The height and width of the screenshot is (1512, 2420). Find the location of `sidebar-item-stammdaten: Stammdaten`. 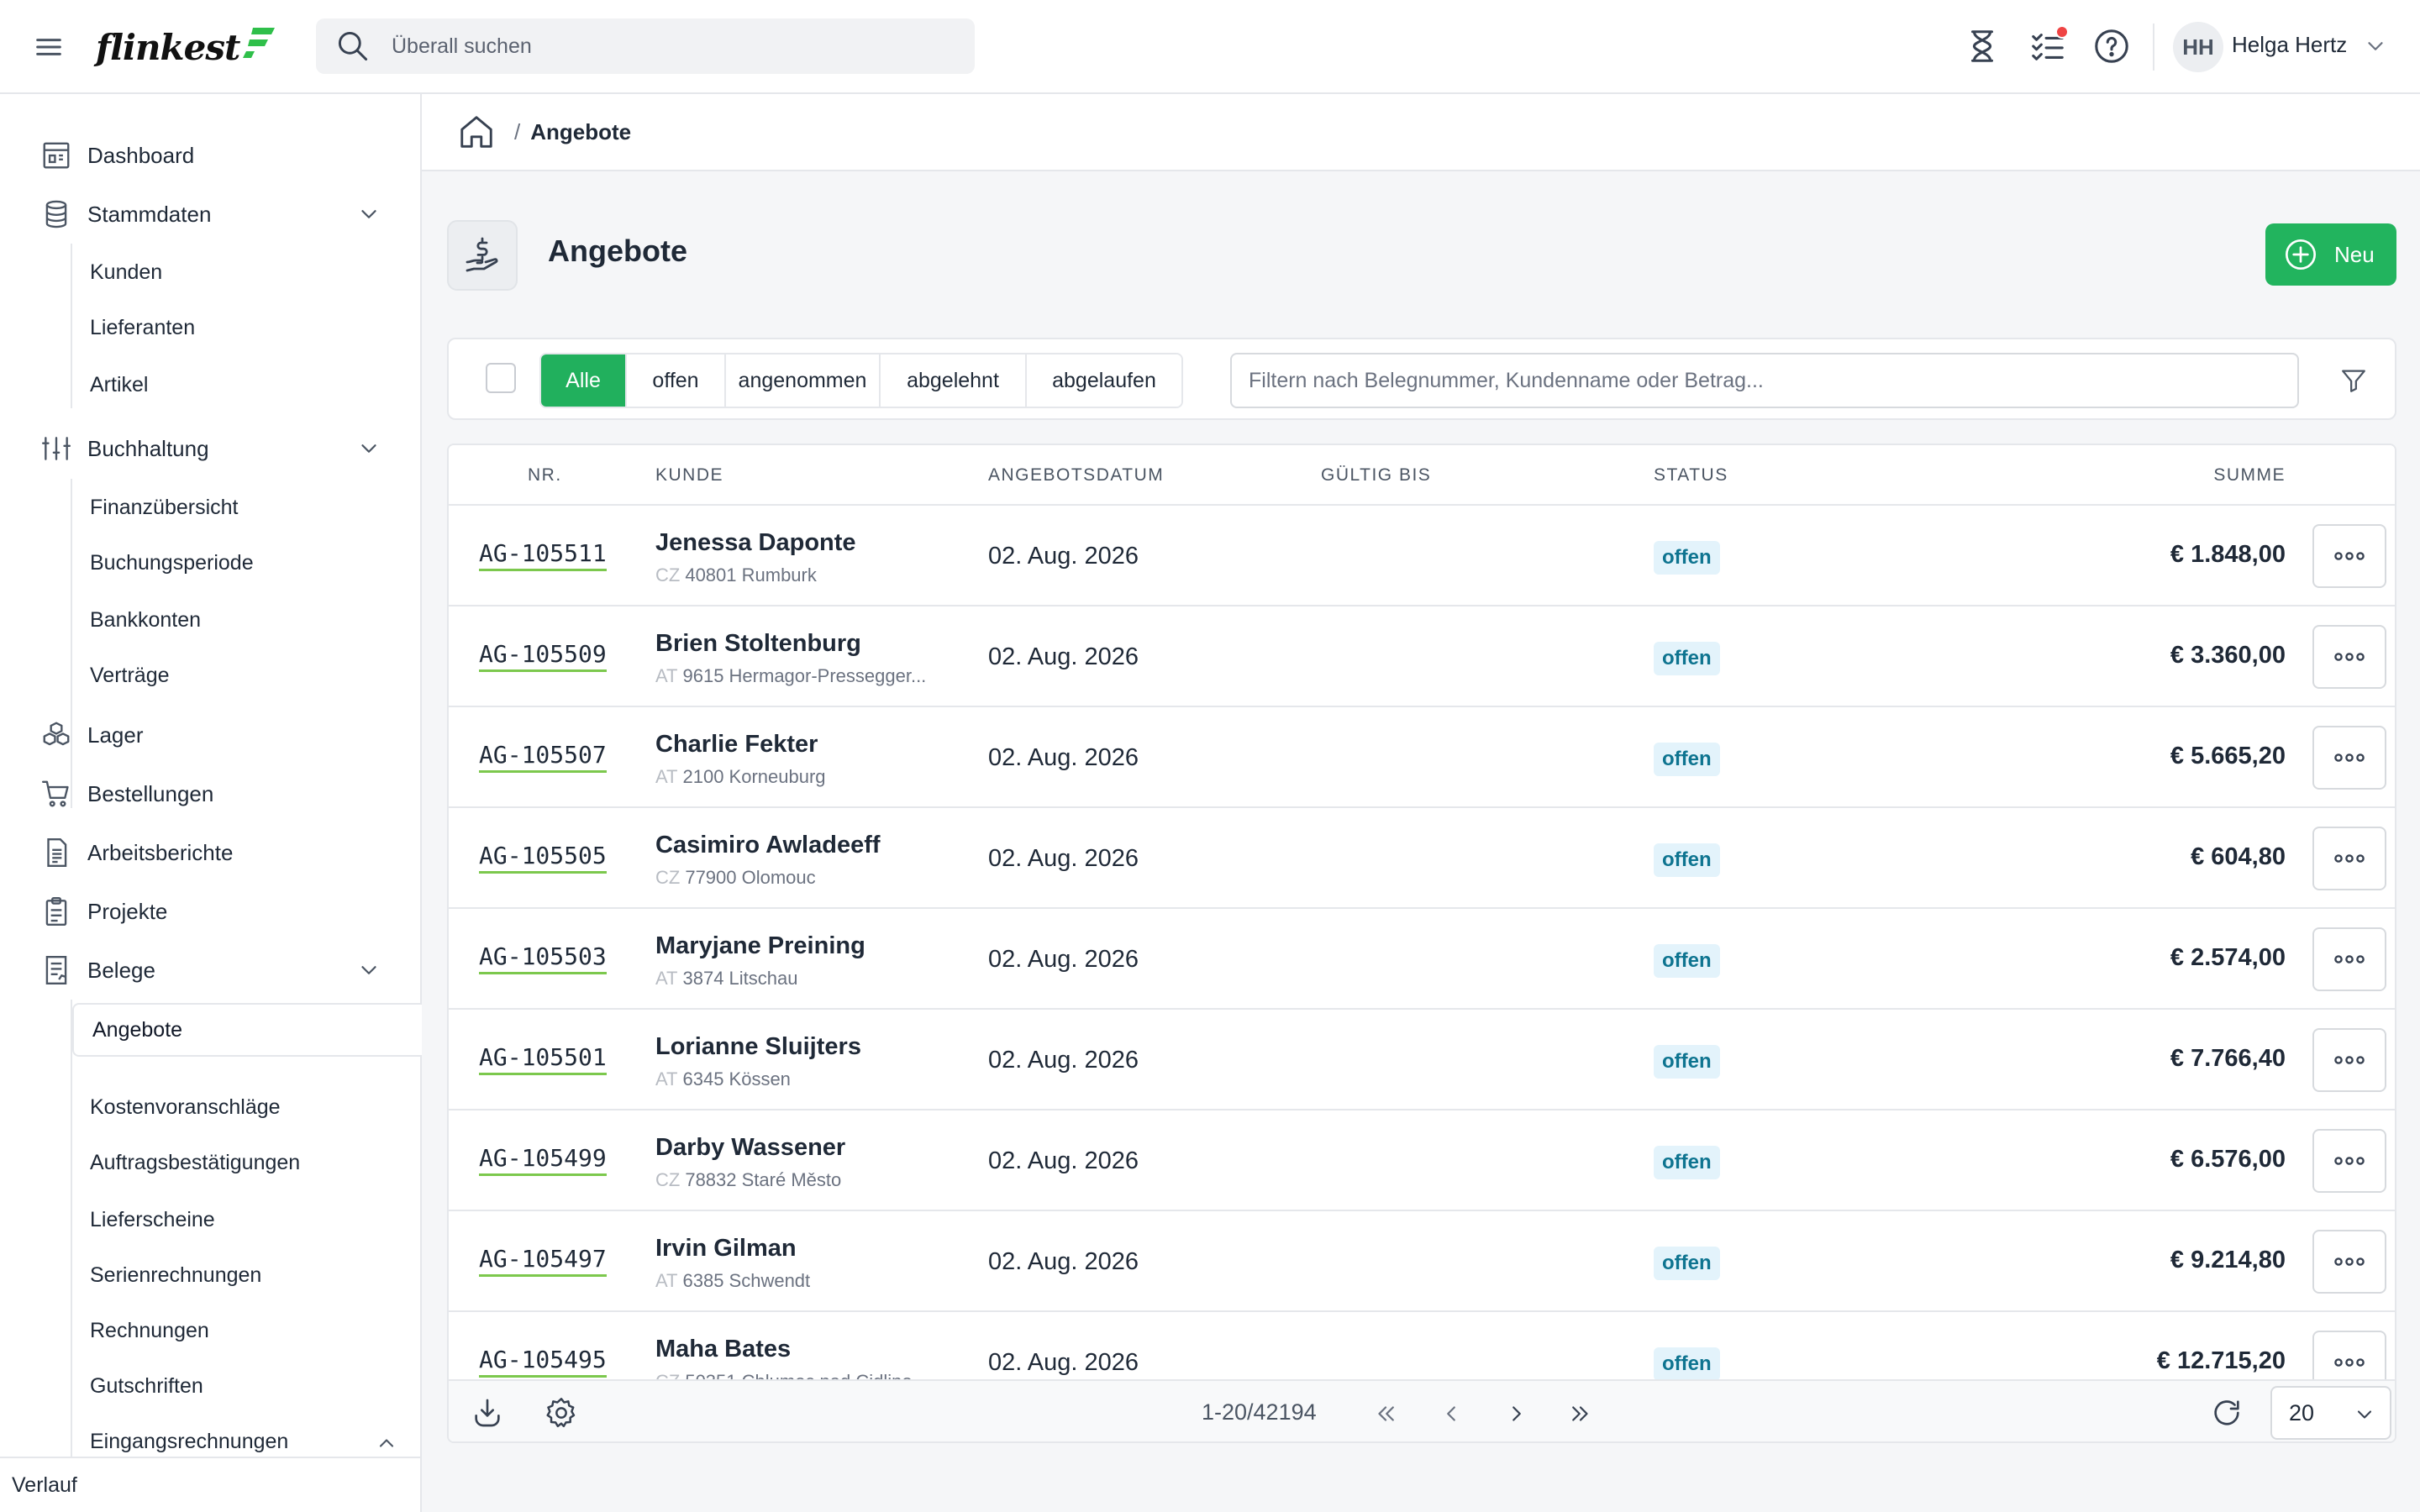

sidebar-item-stammdaten: Stammdaten is located at coordinates (210, 214).